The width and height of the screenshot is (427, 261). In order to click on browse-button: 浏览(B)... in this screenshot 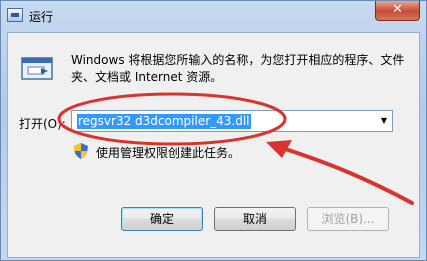, I will do `click(348, 219)`.